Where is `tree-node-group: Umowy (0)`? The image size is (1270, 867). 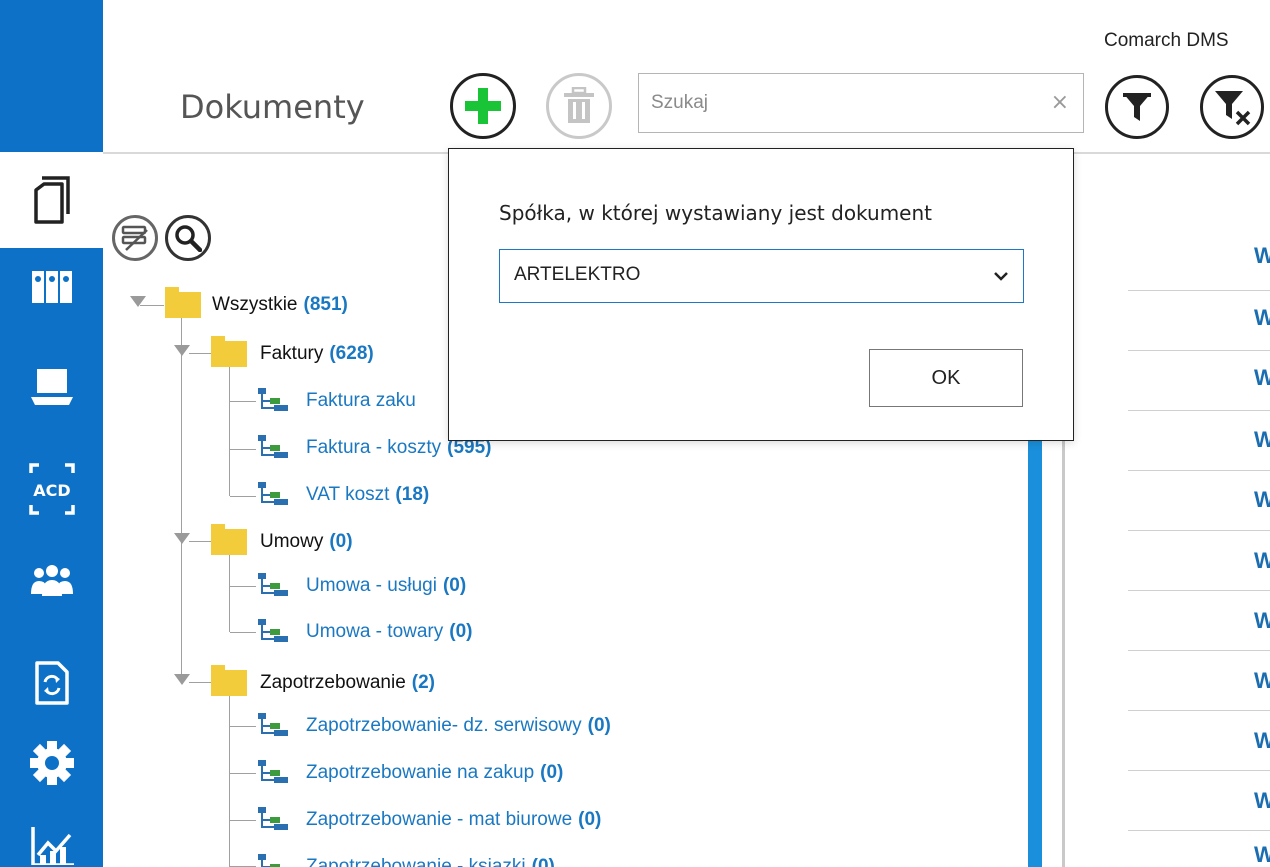 tree-node-group: Umowy (0) is located at coordinates (306, 542).